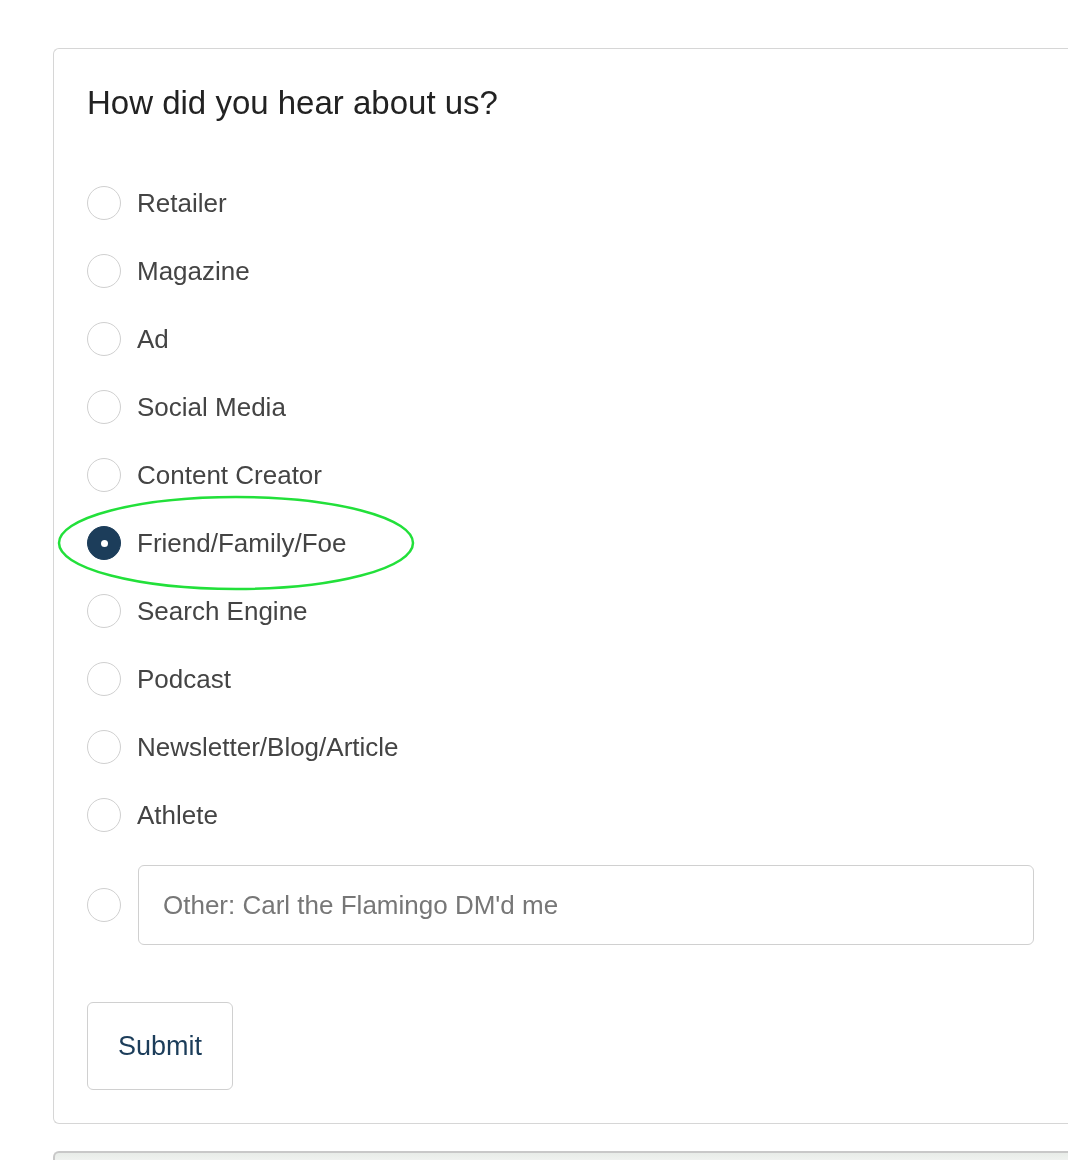 The height and width of the screenshot is (1160, 1068). What do you see at coordinates (586, 905) in the screenshot?
I see `other-input-field: Other: Carl the Flamingo DM'd me` at bounding box center [586, 905].